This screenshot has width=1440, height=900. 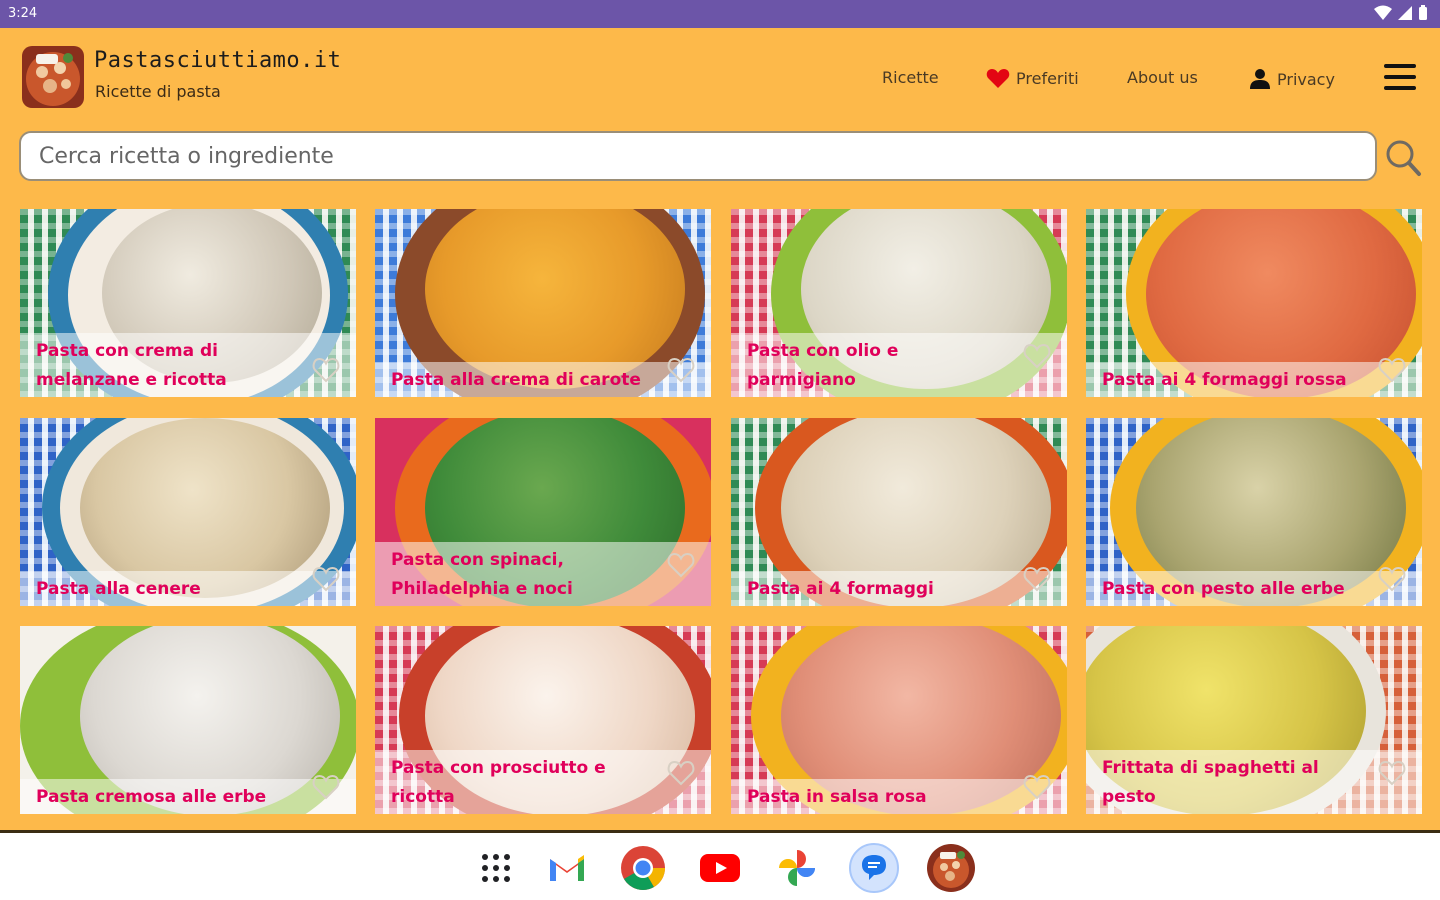 I want to click on recipe-title: Pasta ai 4 formaggi rossa, so click(x=1224, y=380).